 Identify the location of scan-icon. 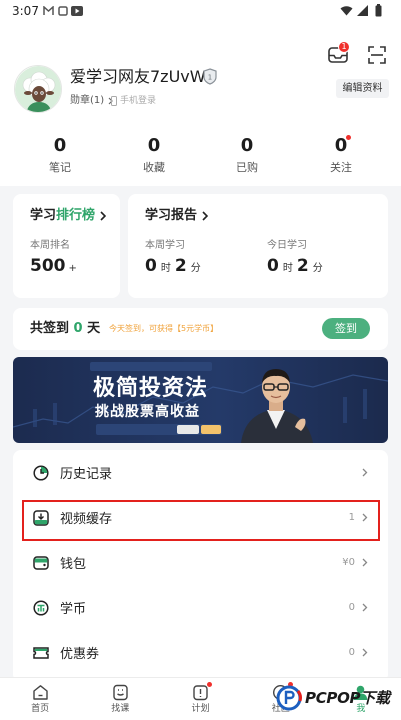
(377, 55).